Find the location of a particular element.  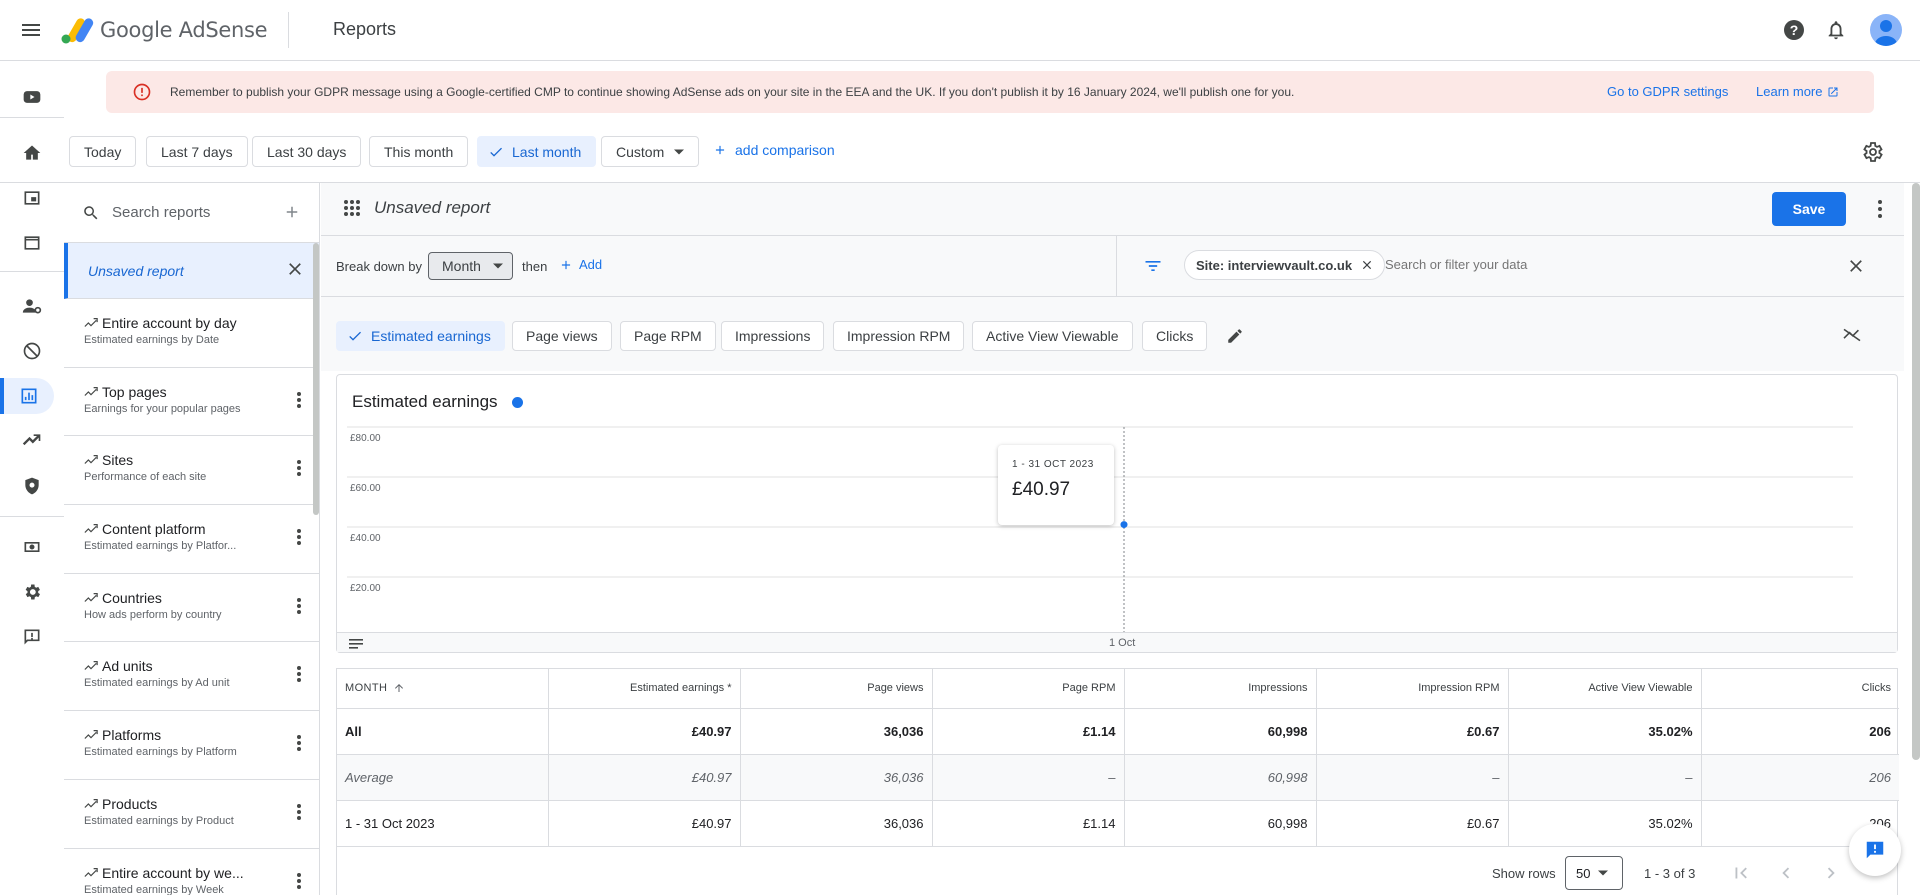

account-avatar is located at coordinates (1886, 30).